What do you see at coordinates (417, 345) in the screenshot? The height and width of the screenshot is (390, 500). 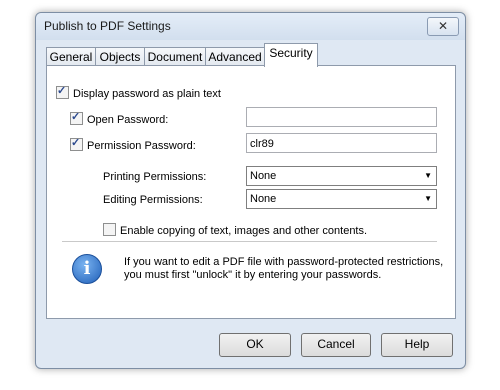 I see `help-button: Help` at bounding box center [417, 345].